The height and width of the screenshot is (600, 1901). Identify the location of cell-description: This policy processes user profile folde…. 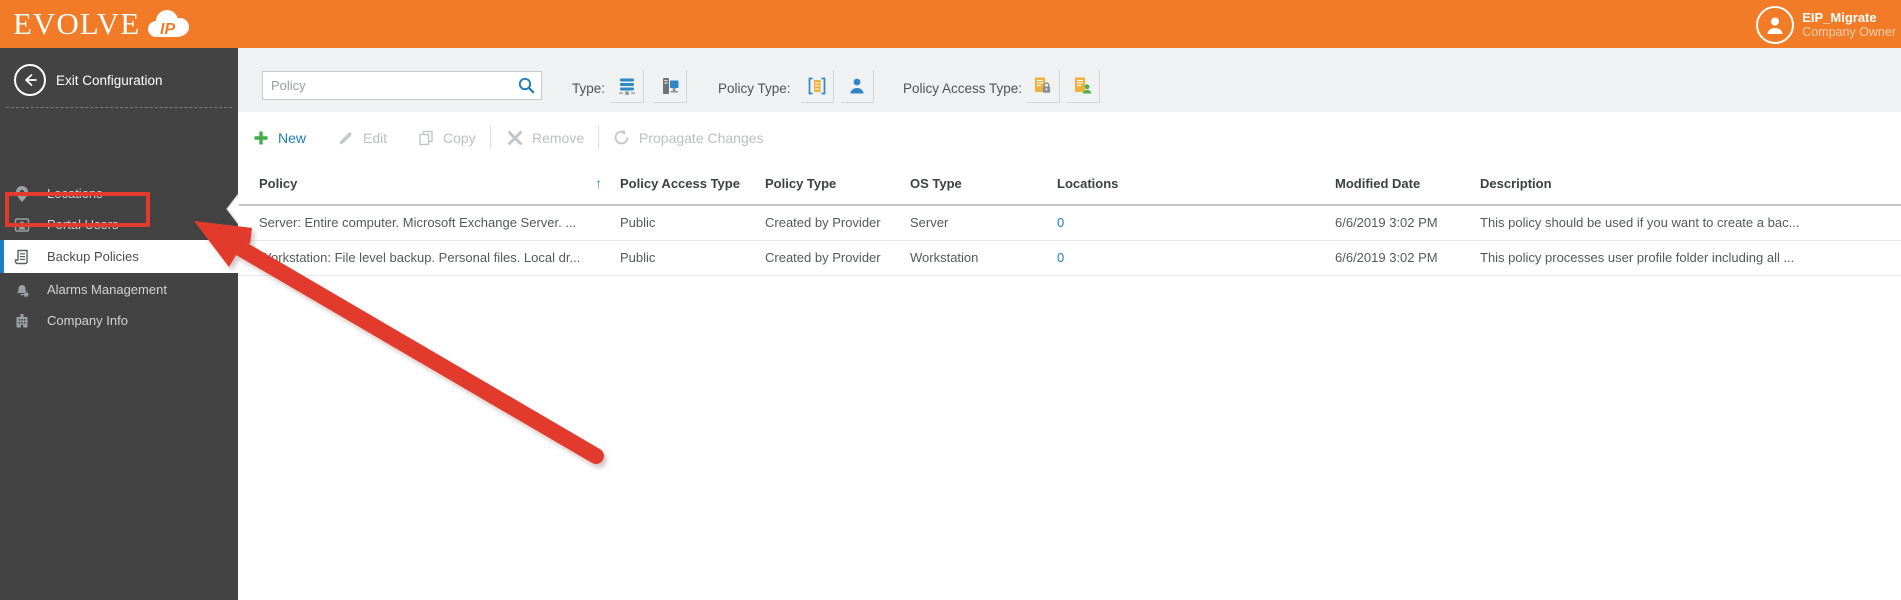
(1637, 257).